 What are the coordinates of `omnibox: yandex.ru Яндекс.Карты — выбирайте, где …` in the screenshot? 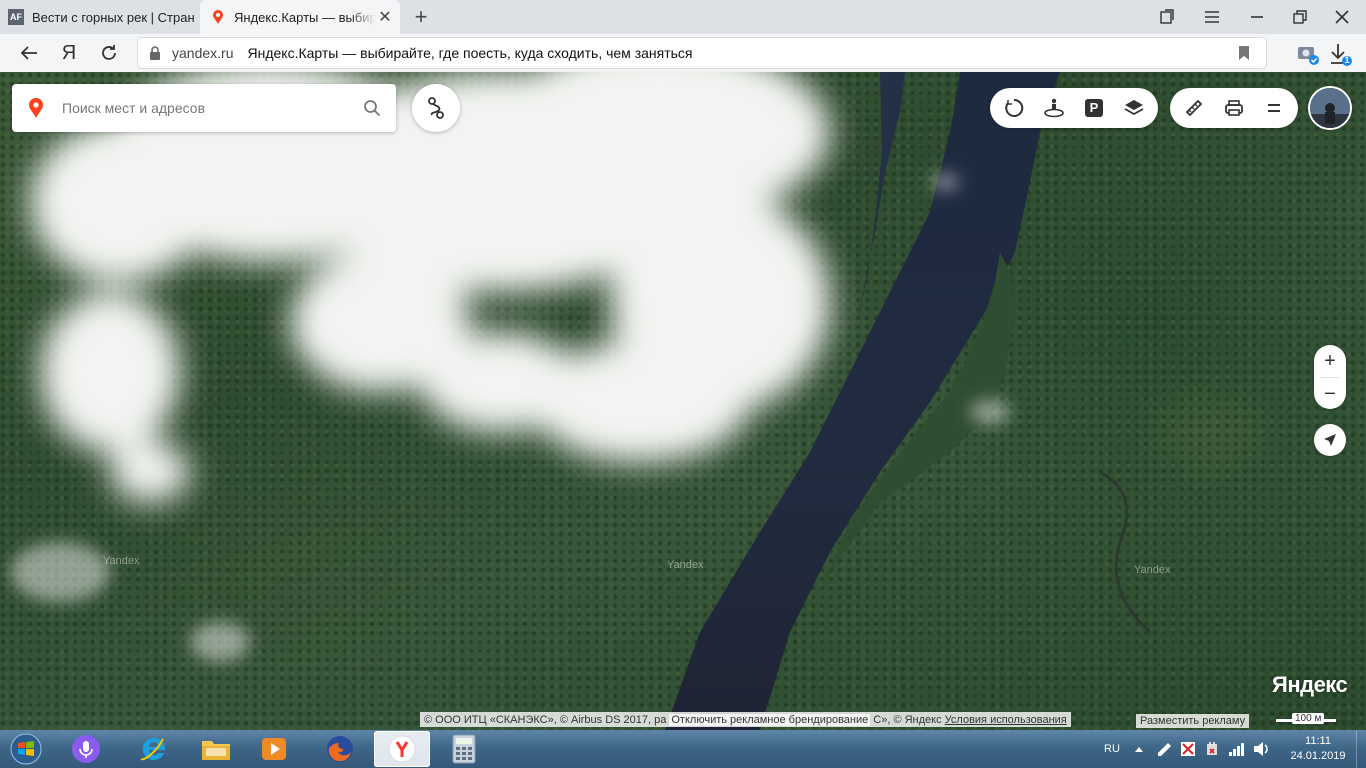 It's located at (702, 53).